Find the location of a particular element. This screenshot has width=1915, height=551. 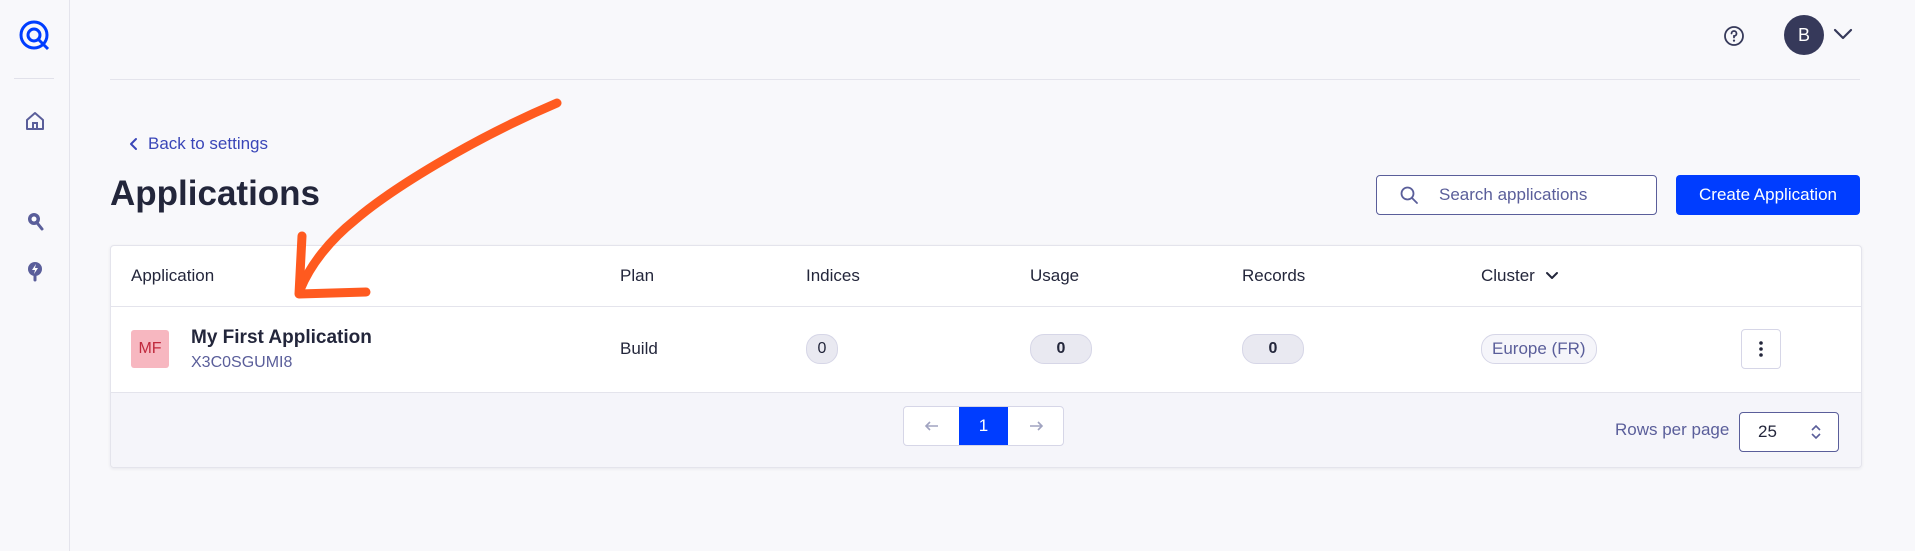

rows-per-page-label: Rows per page is located at coordinates (1672, 429).